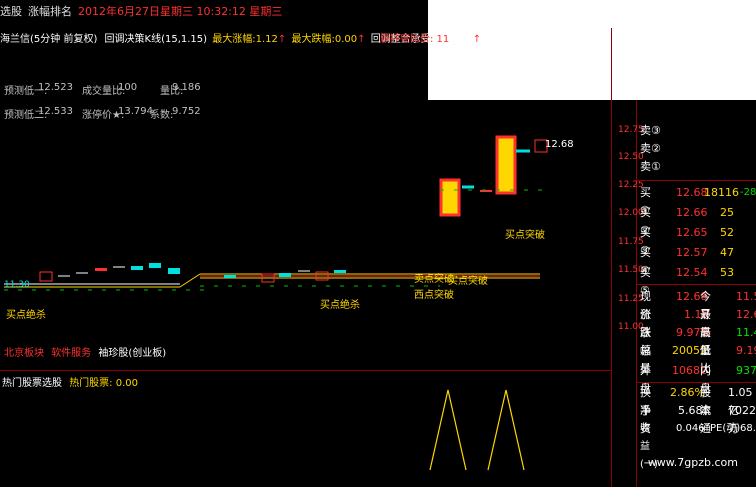  I want to click on panel-divider, so click(306, 370).